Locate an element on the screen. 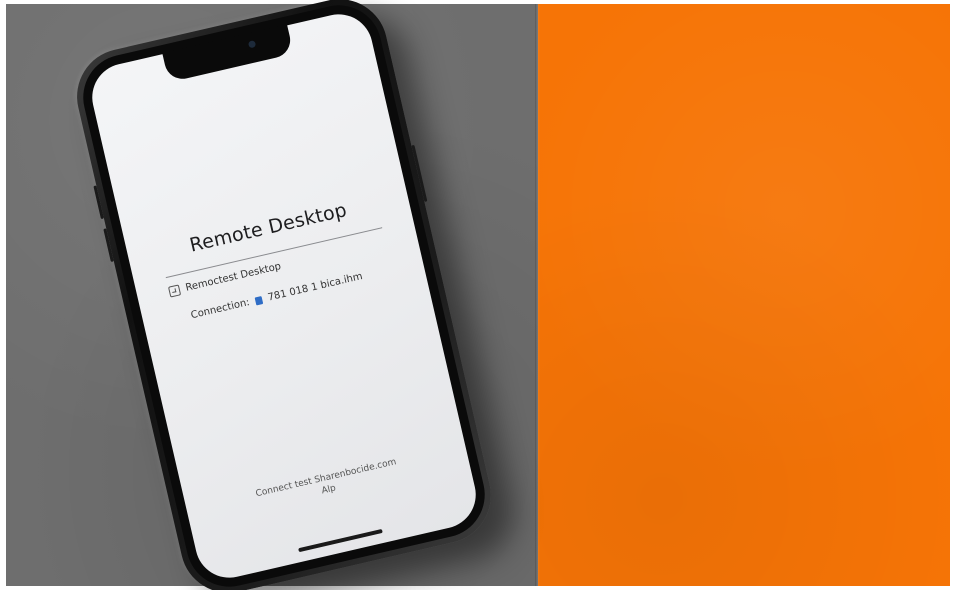 Image resolution: width=954 pixels, height=590 pixels. surface-seam is located at coordinates (537, 295).